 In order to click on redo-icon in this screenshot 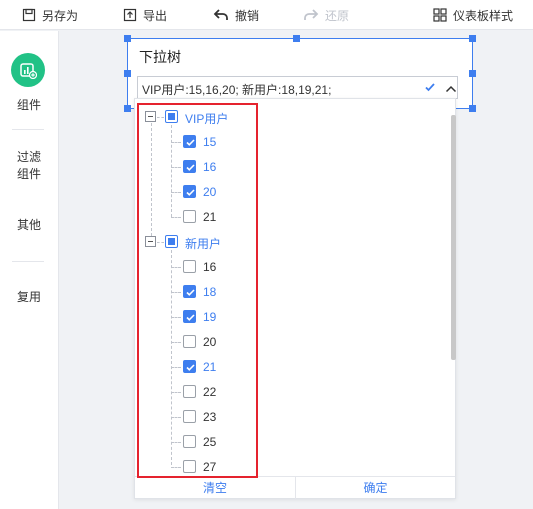, I will do `click(311, 15)`.